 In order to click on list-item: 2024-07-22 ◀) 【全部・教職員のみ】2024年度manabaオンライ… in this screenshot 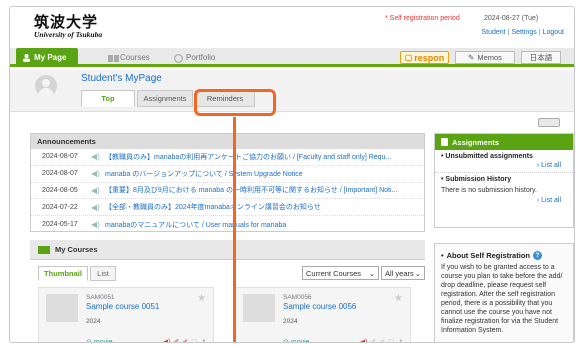, I will do `click(227, 208)`.